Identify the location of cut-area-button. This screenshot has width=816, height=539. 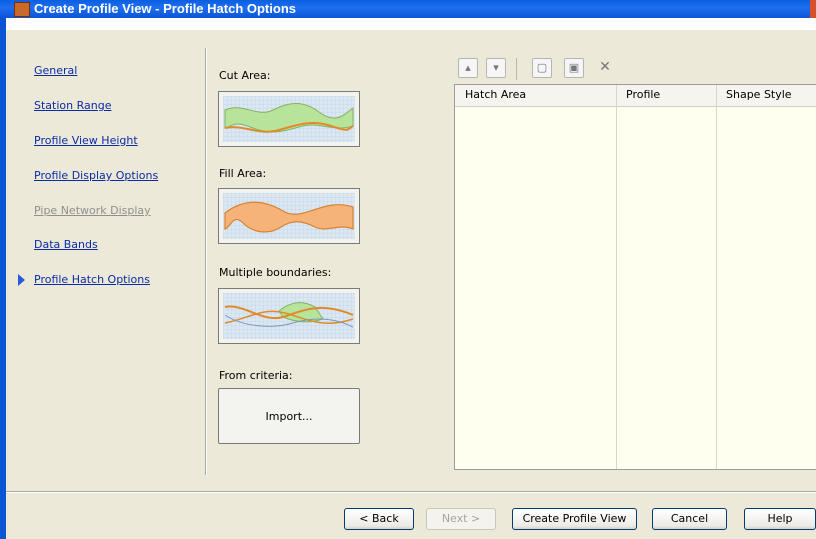
(289, 119).